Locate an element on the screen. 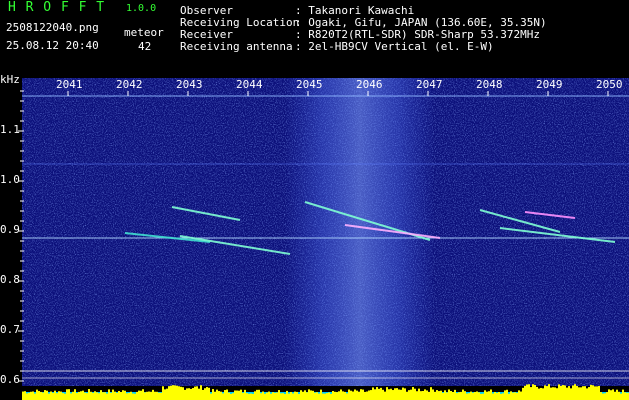 The height and width of the screenshot is (400, 629). time-tick-label: 2043 is located at coordinates (189, 84).